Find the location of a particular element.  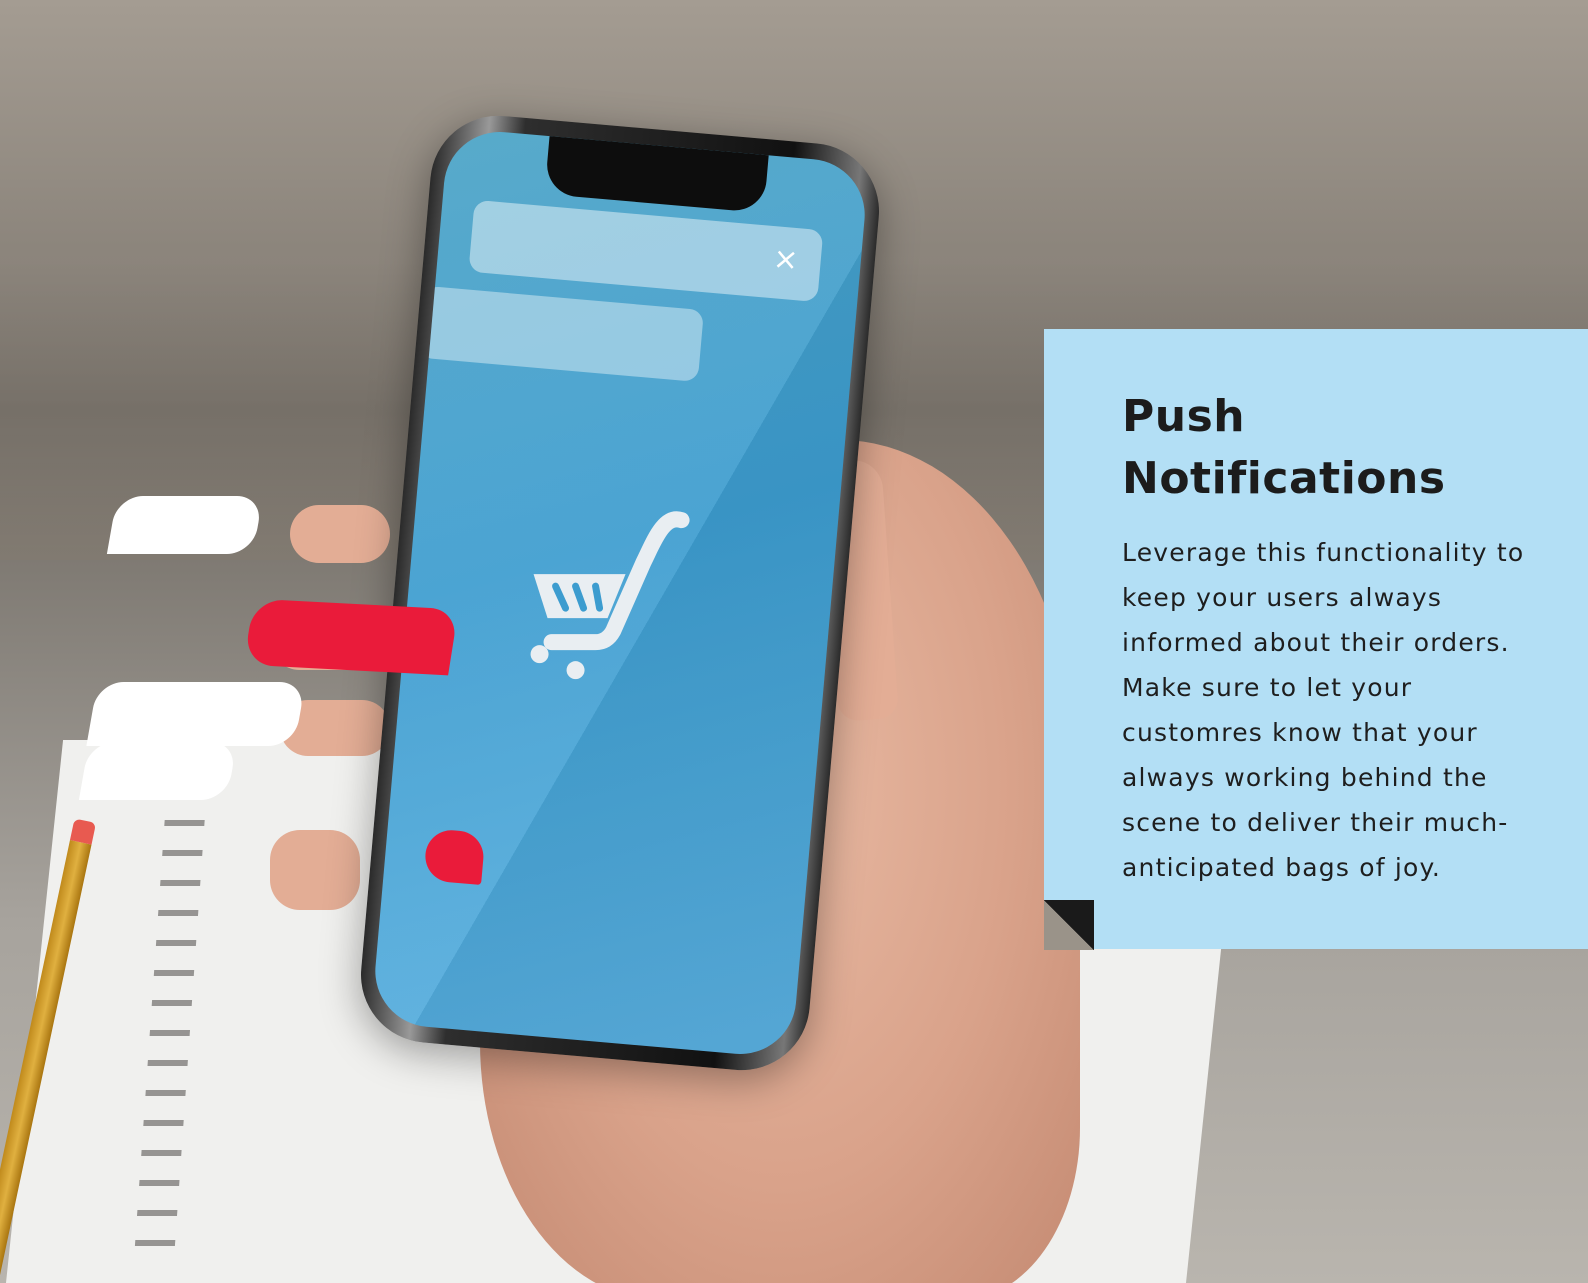

phone-notch is located at coordinates (657, 172).